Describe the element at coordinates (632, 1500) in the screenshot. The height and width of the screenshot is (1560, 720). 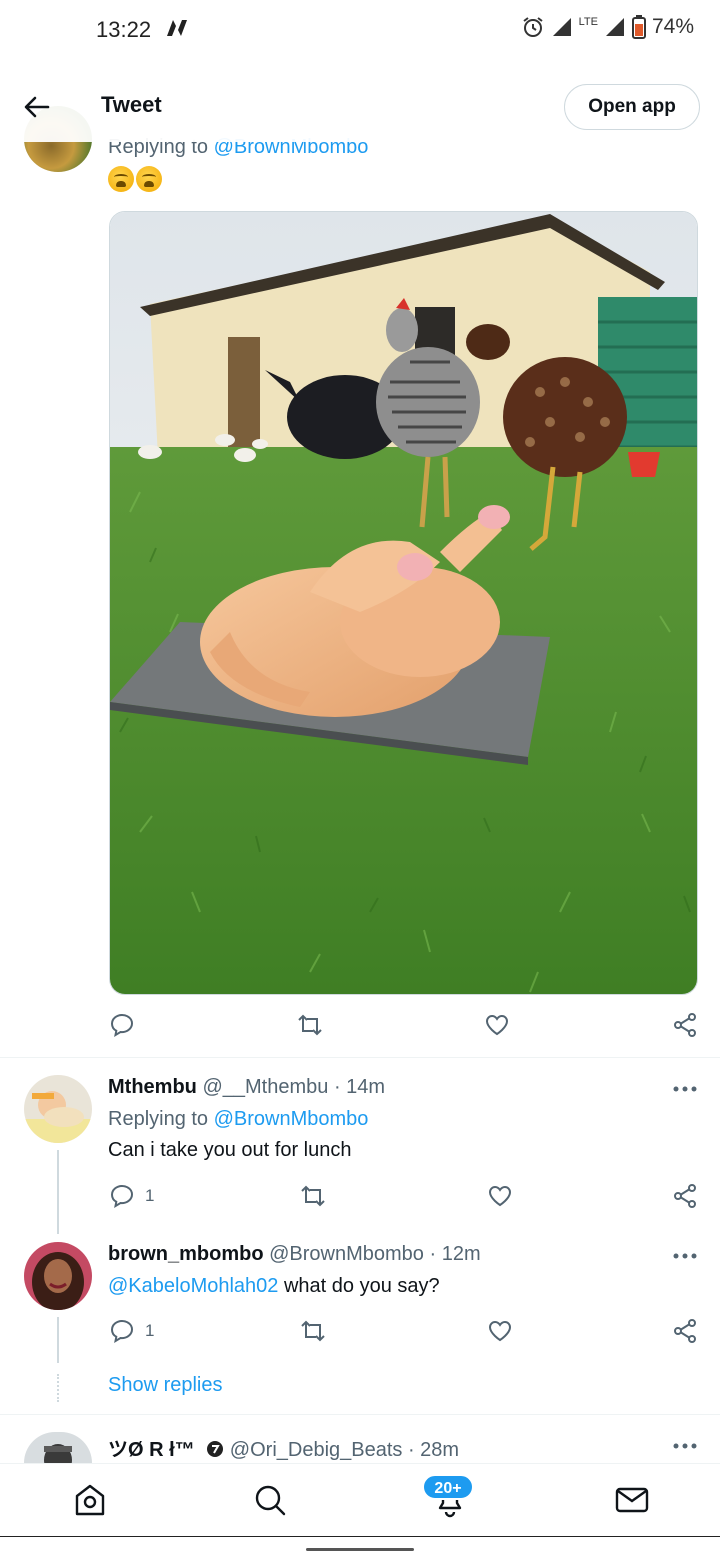
I see `mail-icon` at that location.